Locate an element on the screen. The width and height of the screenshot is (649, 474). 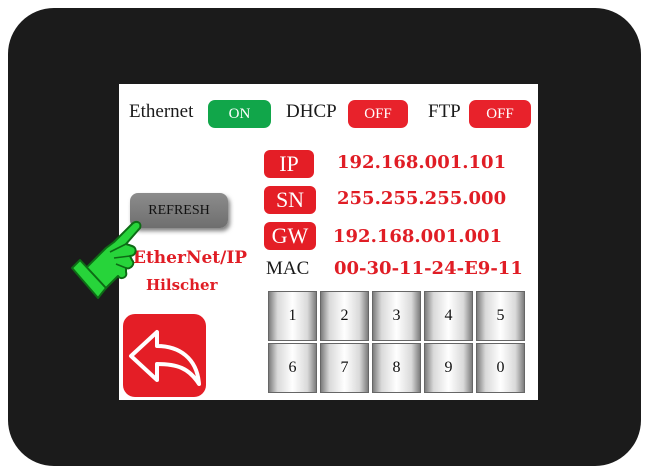
sn-value: 255.255.255.000 is located at coordinates (422, 198).